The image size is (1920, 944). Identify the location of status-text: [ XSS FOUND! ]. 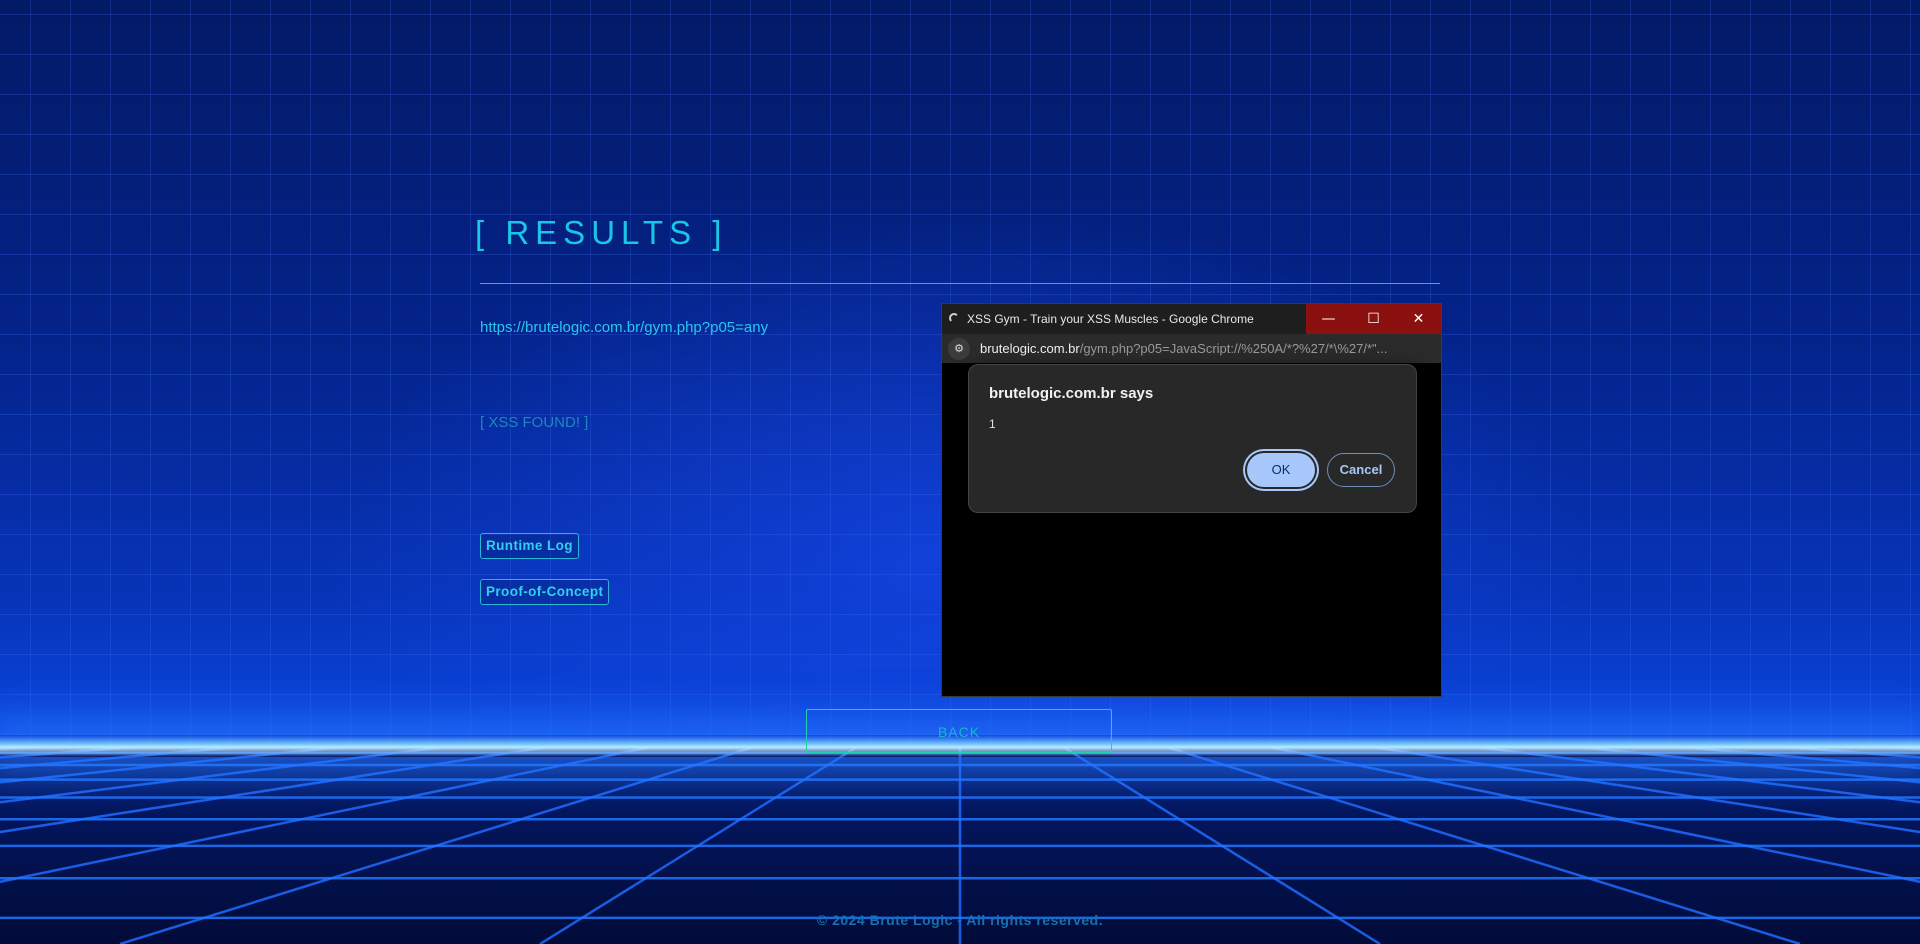
(534, 422).